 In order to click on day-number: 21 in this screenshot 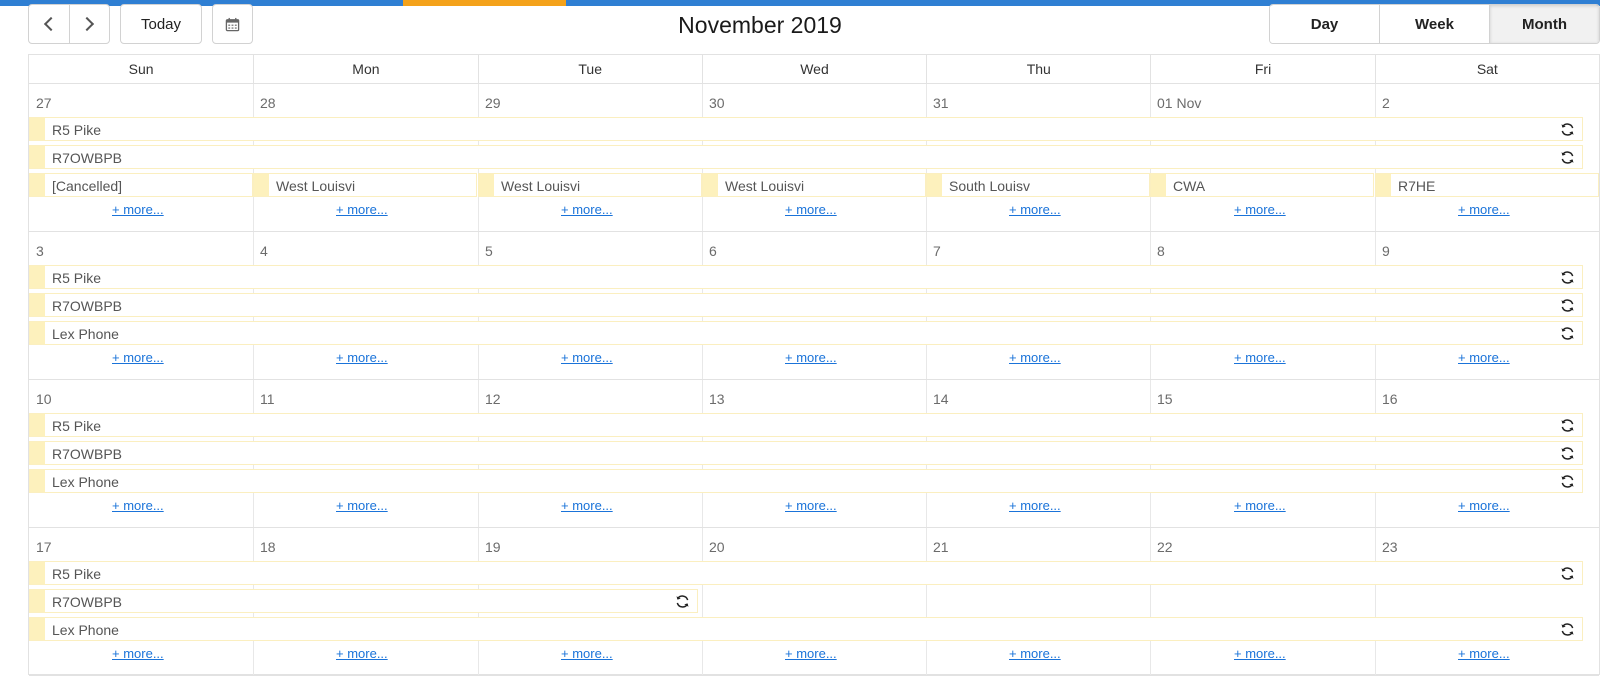, I will do `click(941, 547)`.